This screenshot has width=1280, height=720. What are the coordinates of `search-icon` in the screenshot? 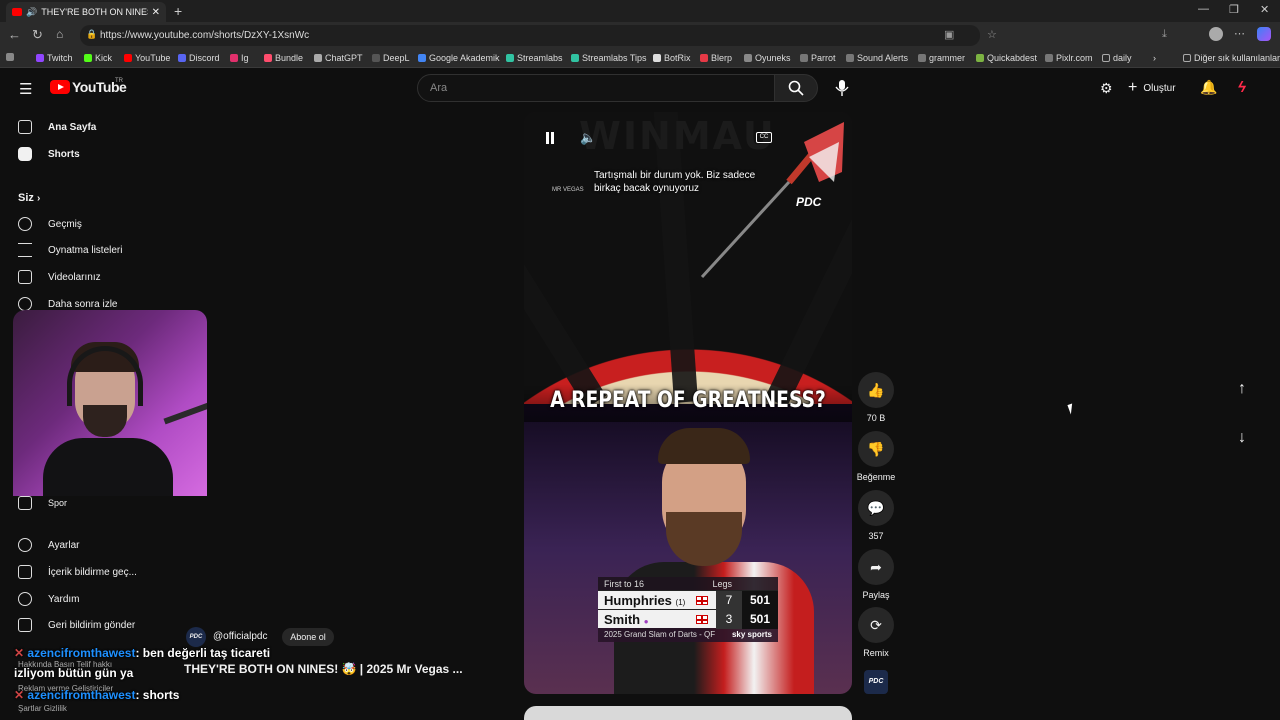 It's located at (796, 88).